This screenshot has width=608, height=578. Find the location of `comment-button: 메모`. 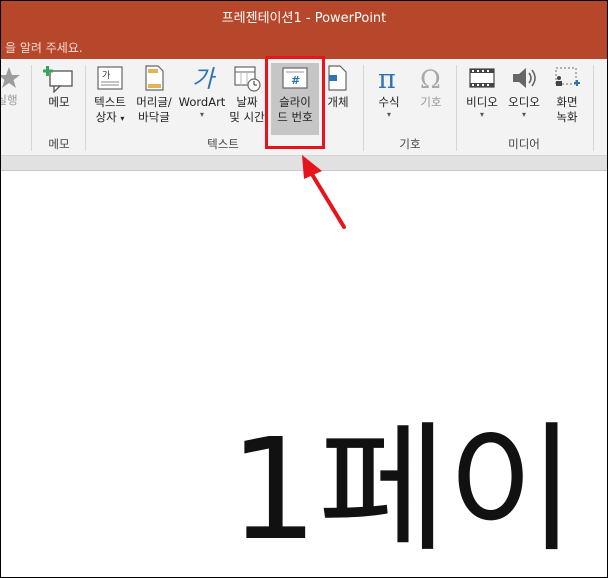

comment-button: 메모 is located at coordinates (59, 86).